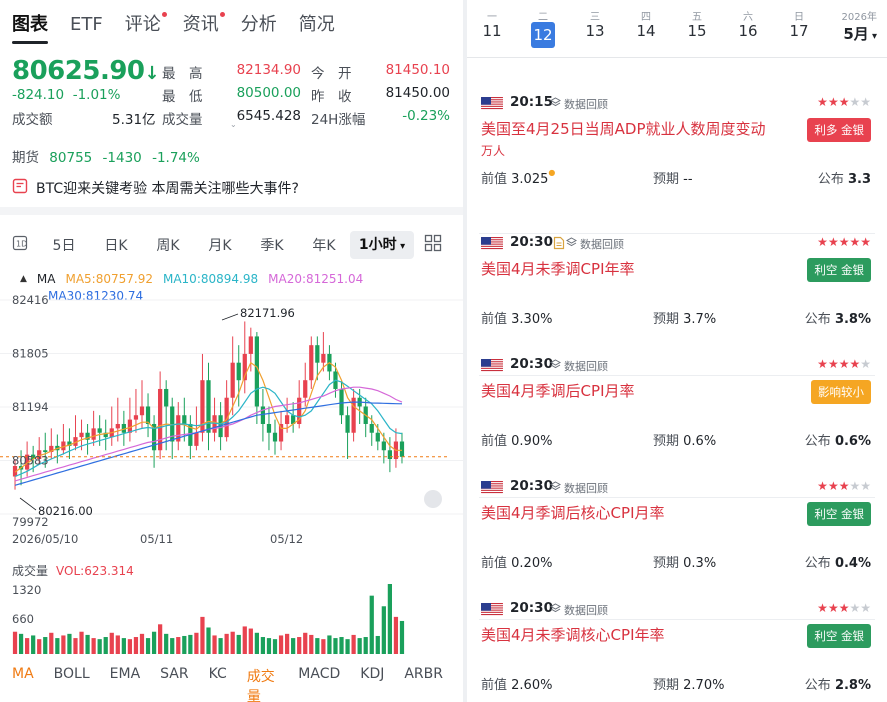  I want to click on change24-row: 24H涨幅 -0.23%, so click(380, 118).